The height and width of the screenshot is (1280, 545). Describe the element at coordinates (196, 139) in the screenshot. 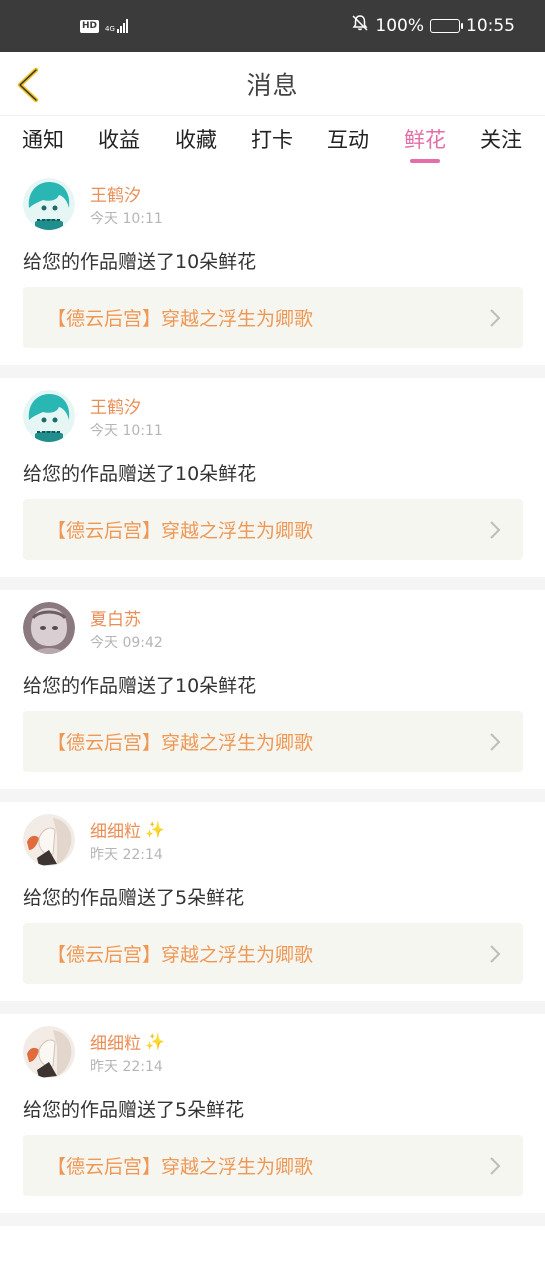

I see `tab-favorites: 收藏` at that location.